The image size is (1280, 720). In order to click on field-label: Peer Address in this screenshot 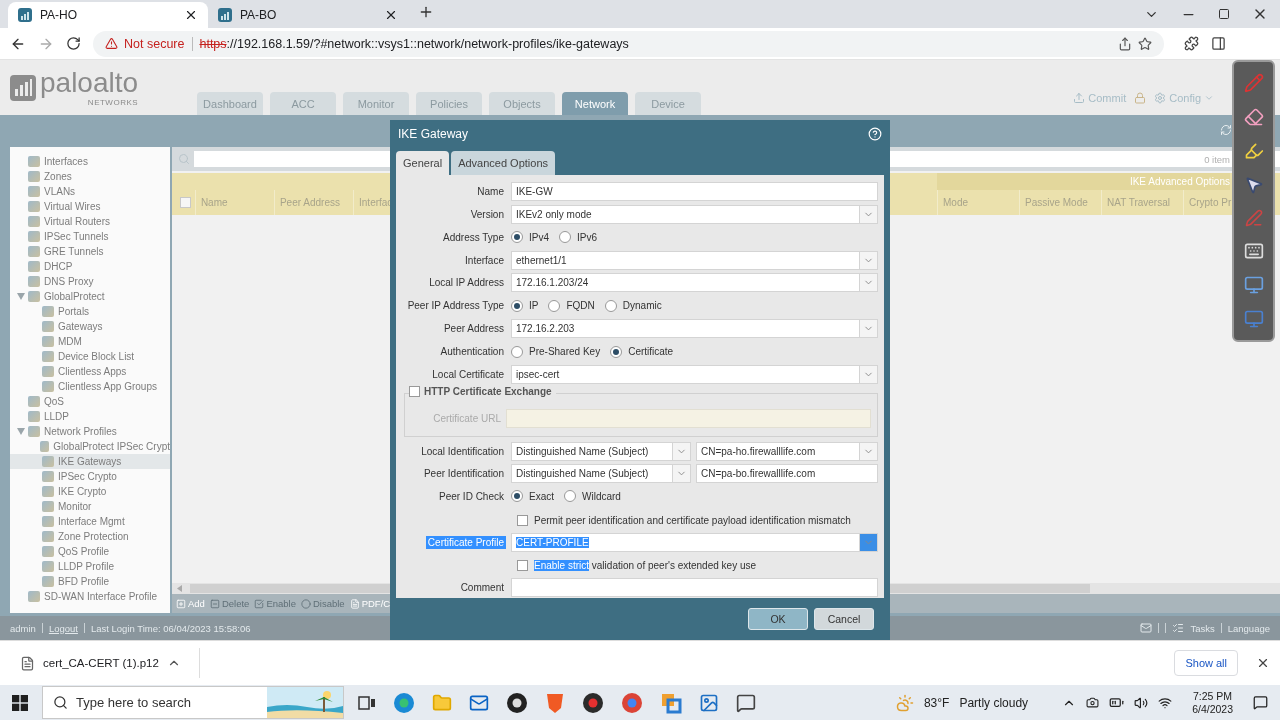, I will do `click(473, 329)`.